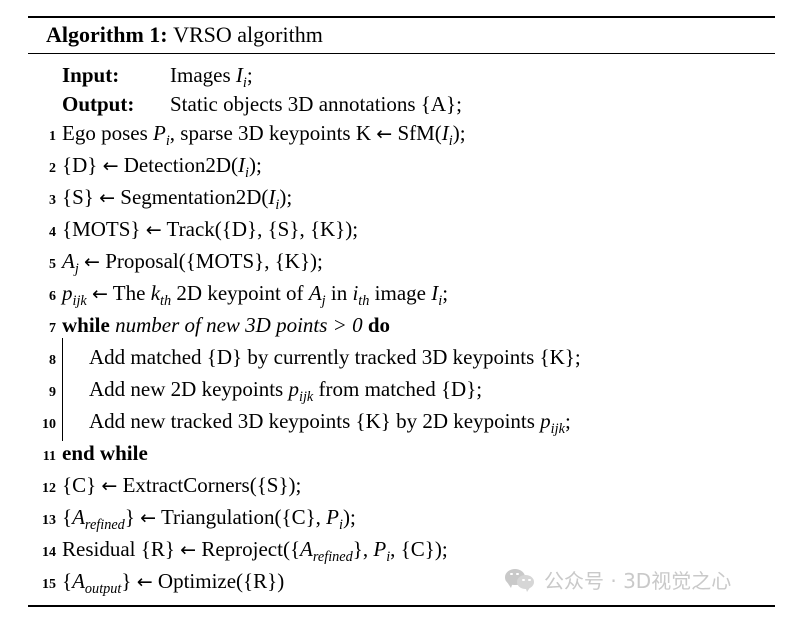 Image resolution: width=790 pixels, height=620 pixels. I want to click on line-number-13: 13, so click(49, 520).